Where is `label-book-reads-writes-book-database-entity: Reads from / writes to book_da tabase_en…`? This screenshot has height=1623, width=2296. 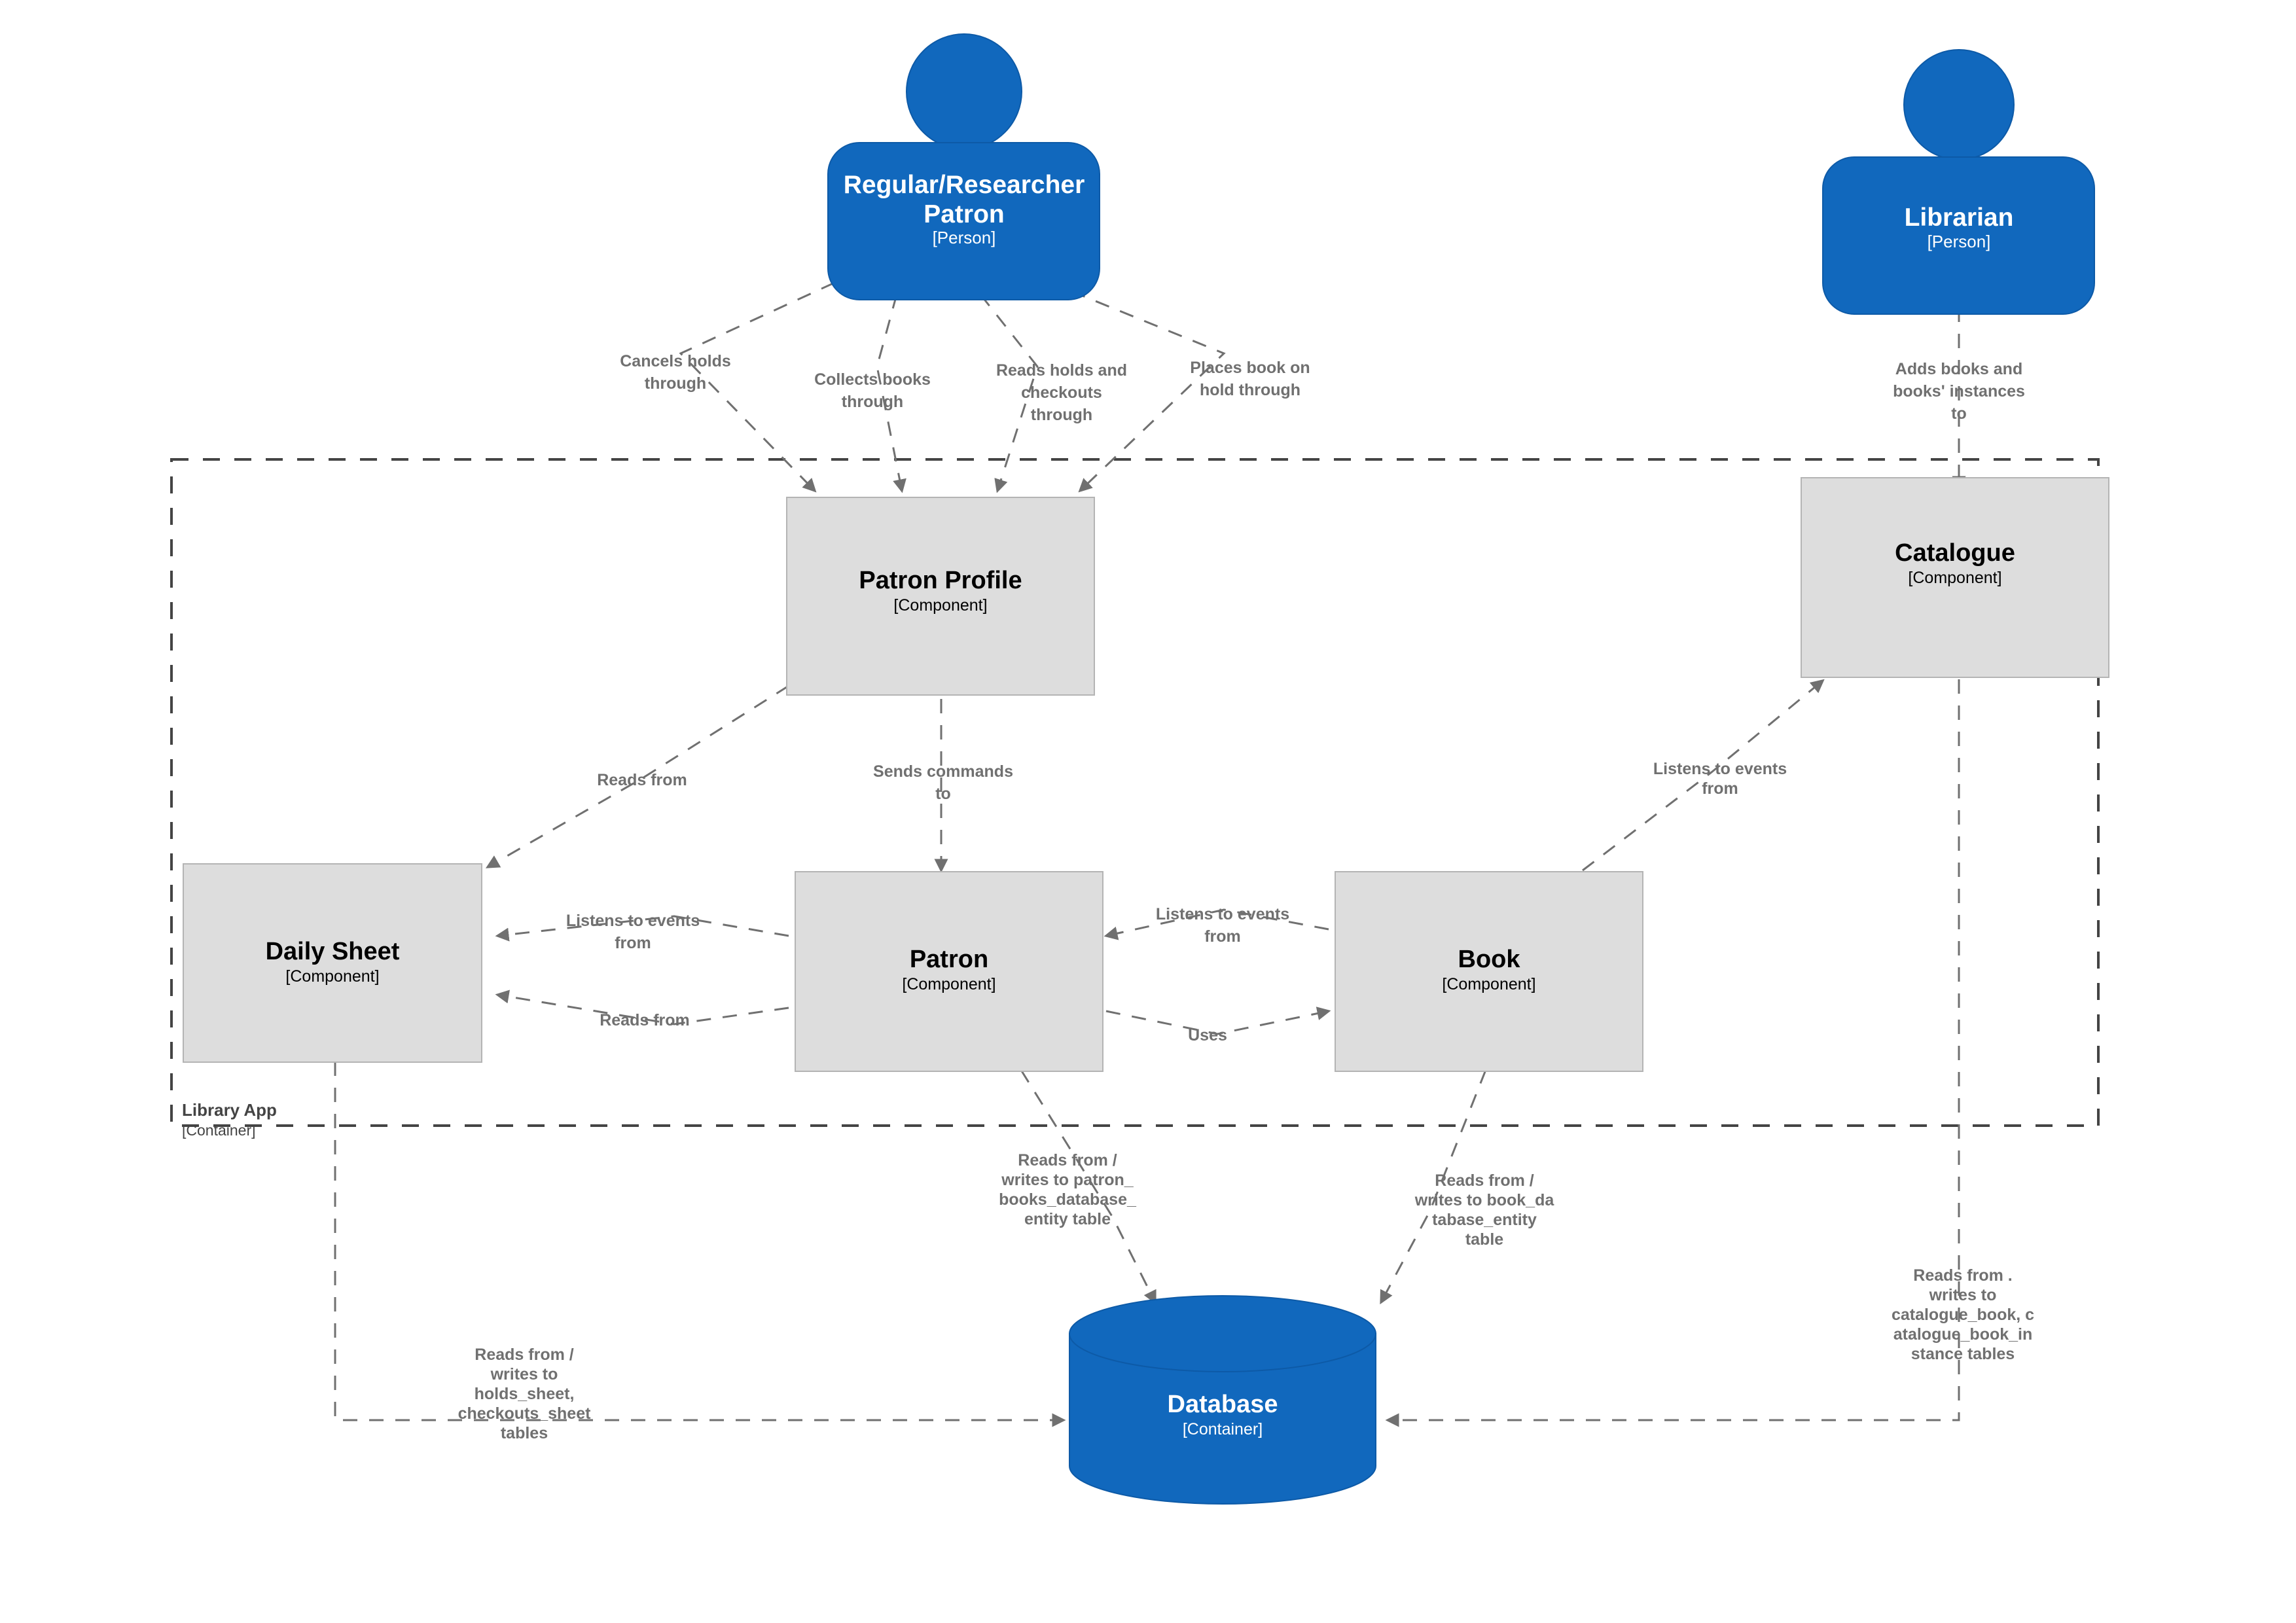
label-book-reads-writes-book-database-entity: Reads from / writes to book_da tabase_en… is located at coordinates (1484, 1210).